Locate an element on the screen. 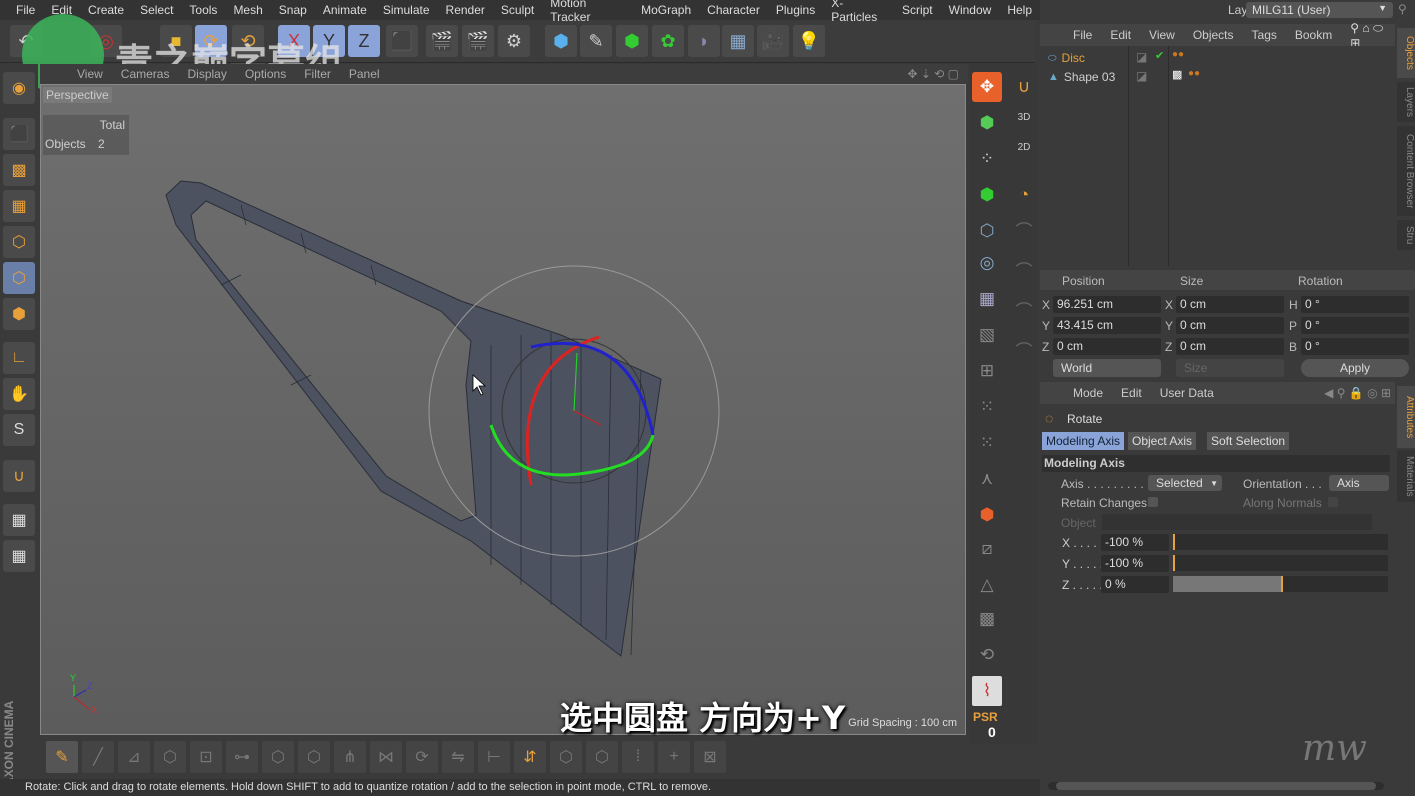 The image size is (1415, 796). cloner-icon: ✿ is located at coordinates (668, 41).